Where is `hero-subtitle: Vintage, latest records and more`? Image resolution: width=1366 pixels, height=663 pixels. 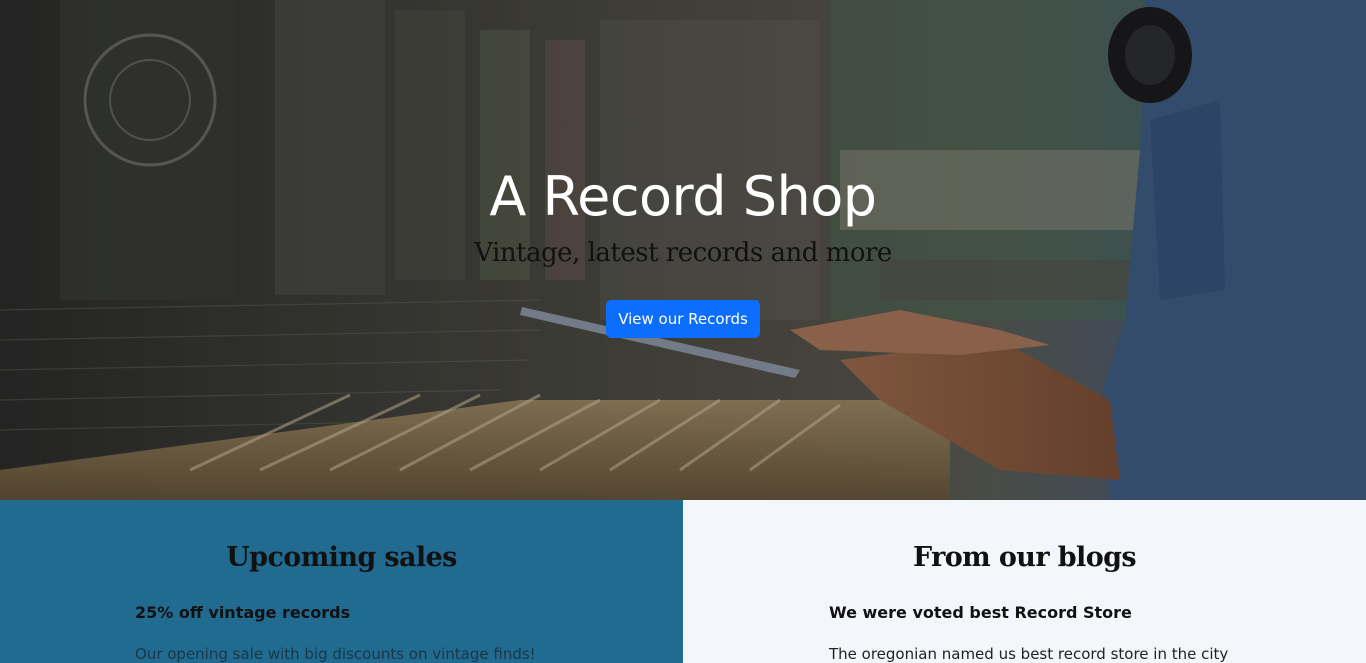
hero-subtitle: Vintage, latest records and more is located at coordinates (683, 253).